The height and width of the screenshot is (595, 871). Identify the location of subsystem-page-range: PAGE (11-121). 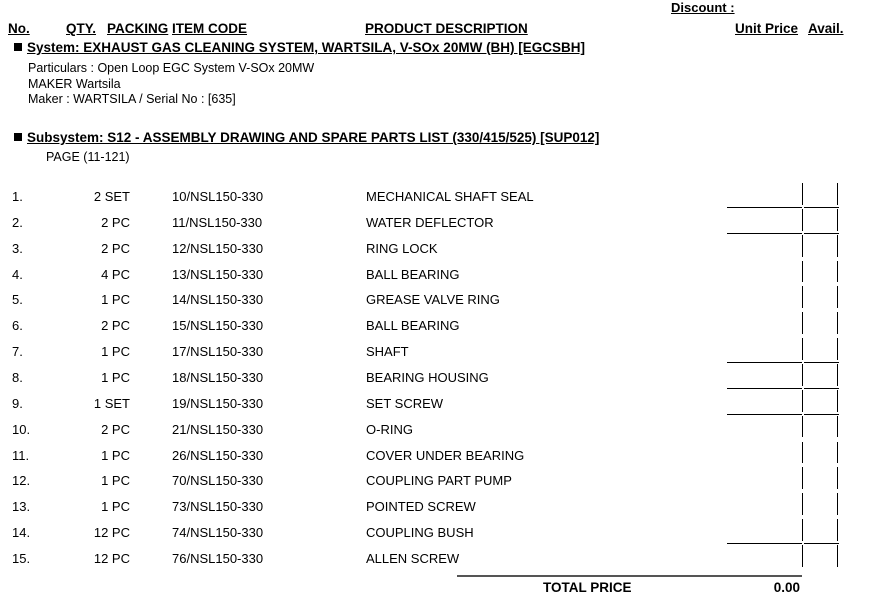
(88, 157).